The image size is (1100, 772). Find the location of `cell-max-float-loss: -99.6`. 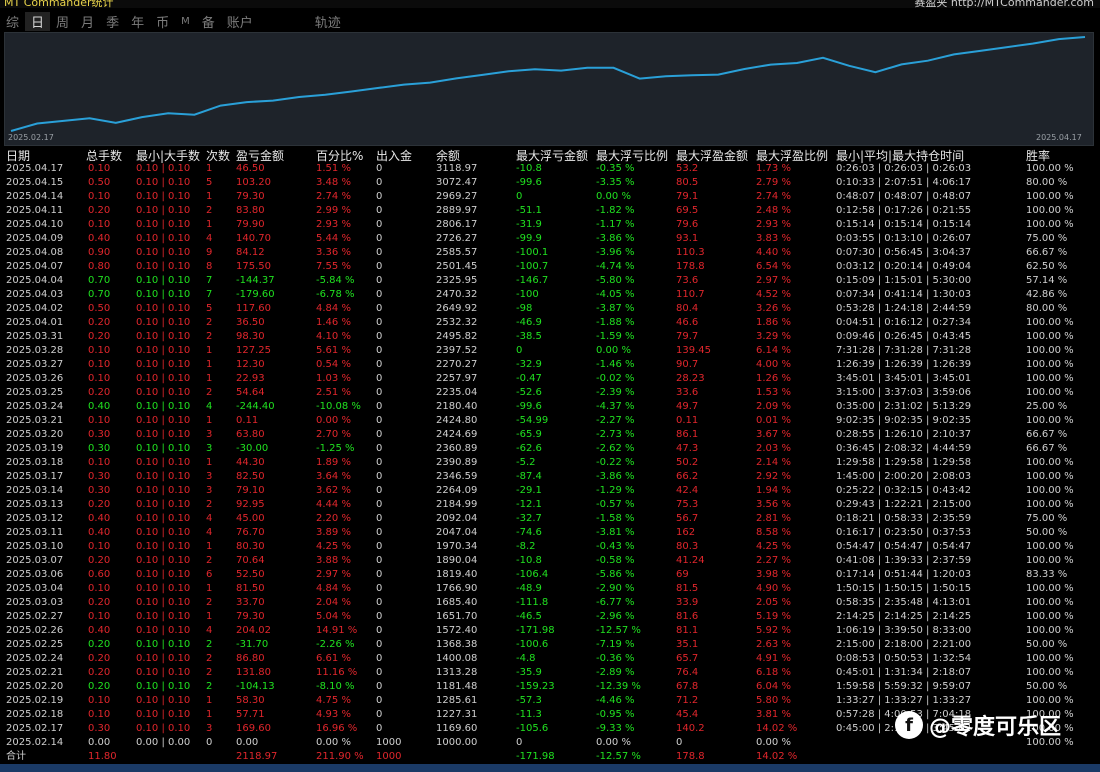

cell-max-float-loss: -99.6 is located at coordinates (529, 406).